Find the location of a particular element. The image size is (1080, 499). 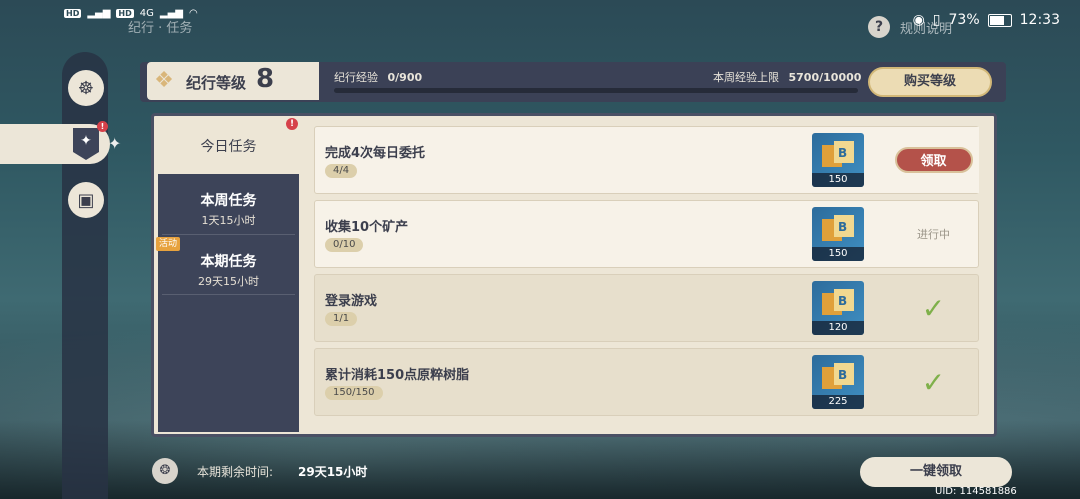

task-title: 累计消耗150点原粹树脂 is located at coordinates (397, 375).